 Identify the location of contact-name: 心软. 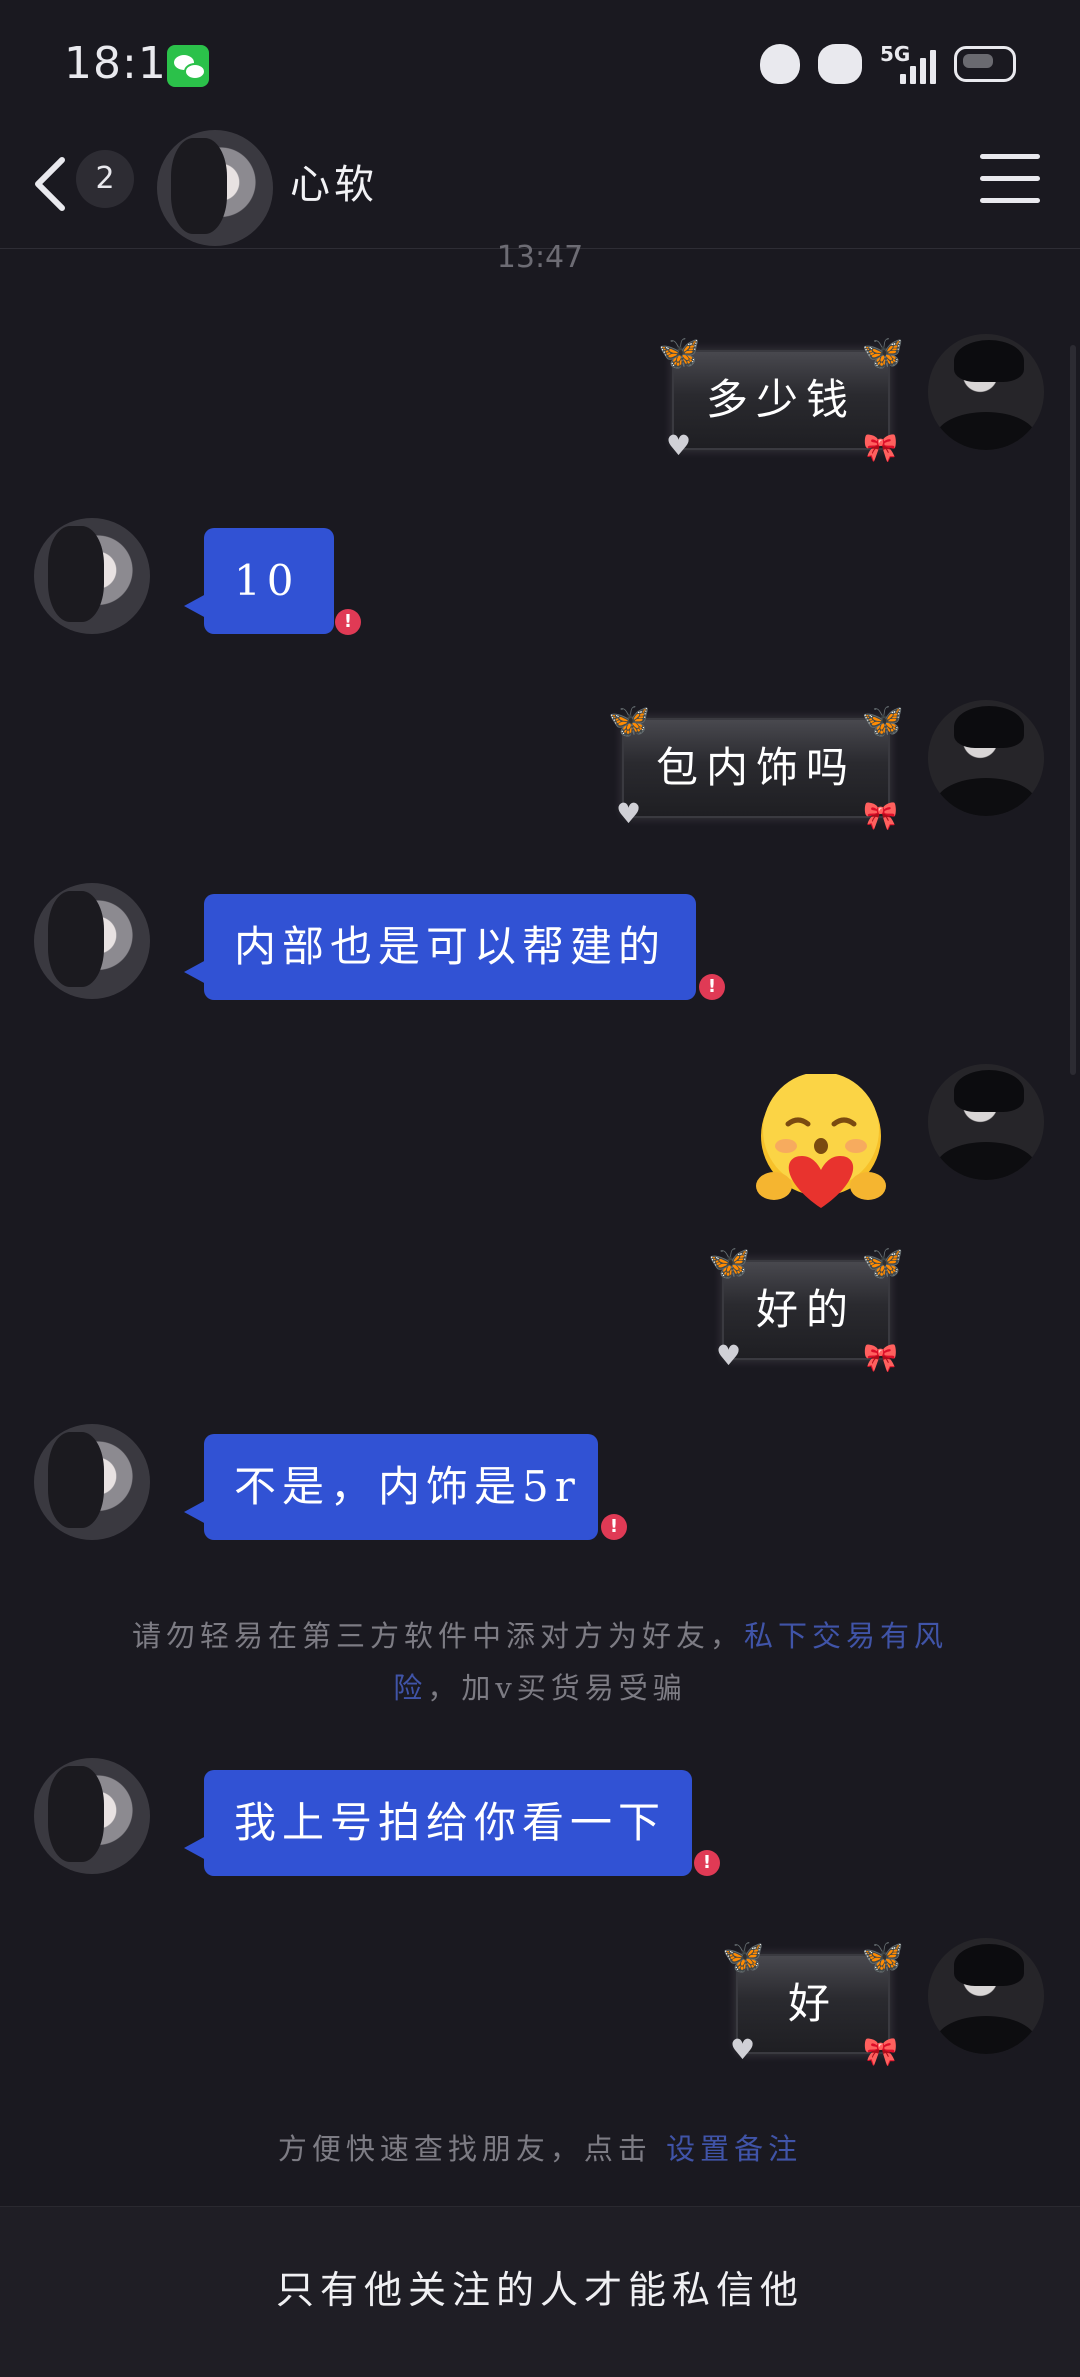
(334, 181).